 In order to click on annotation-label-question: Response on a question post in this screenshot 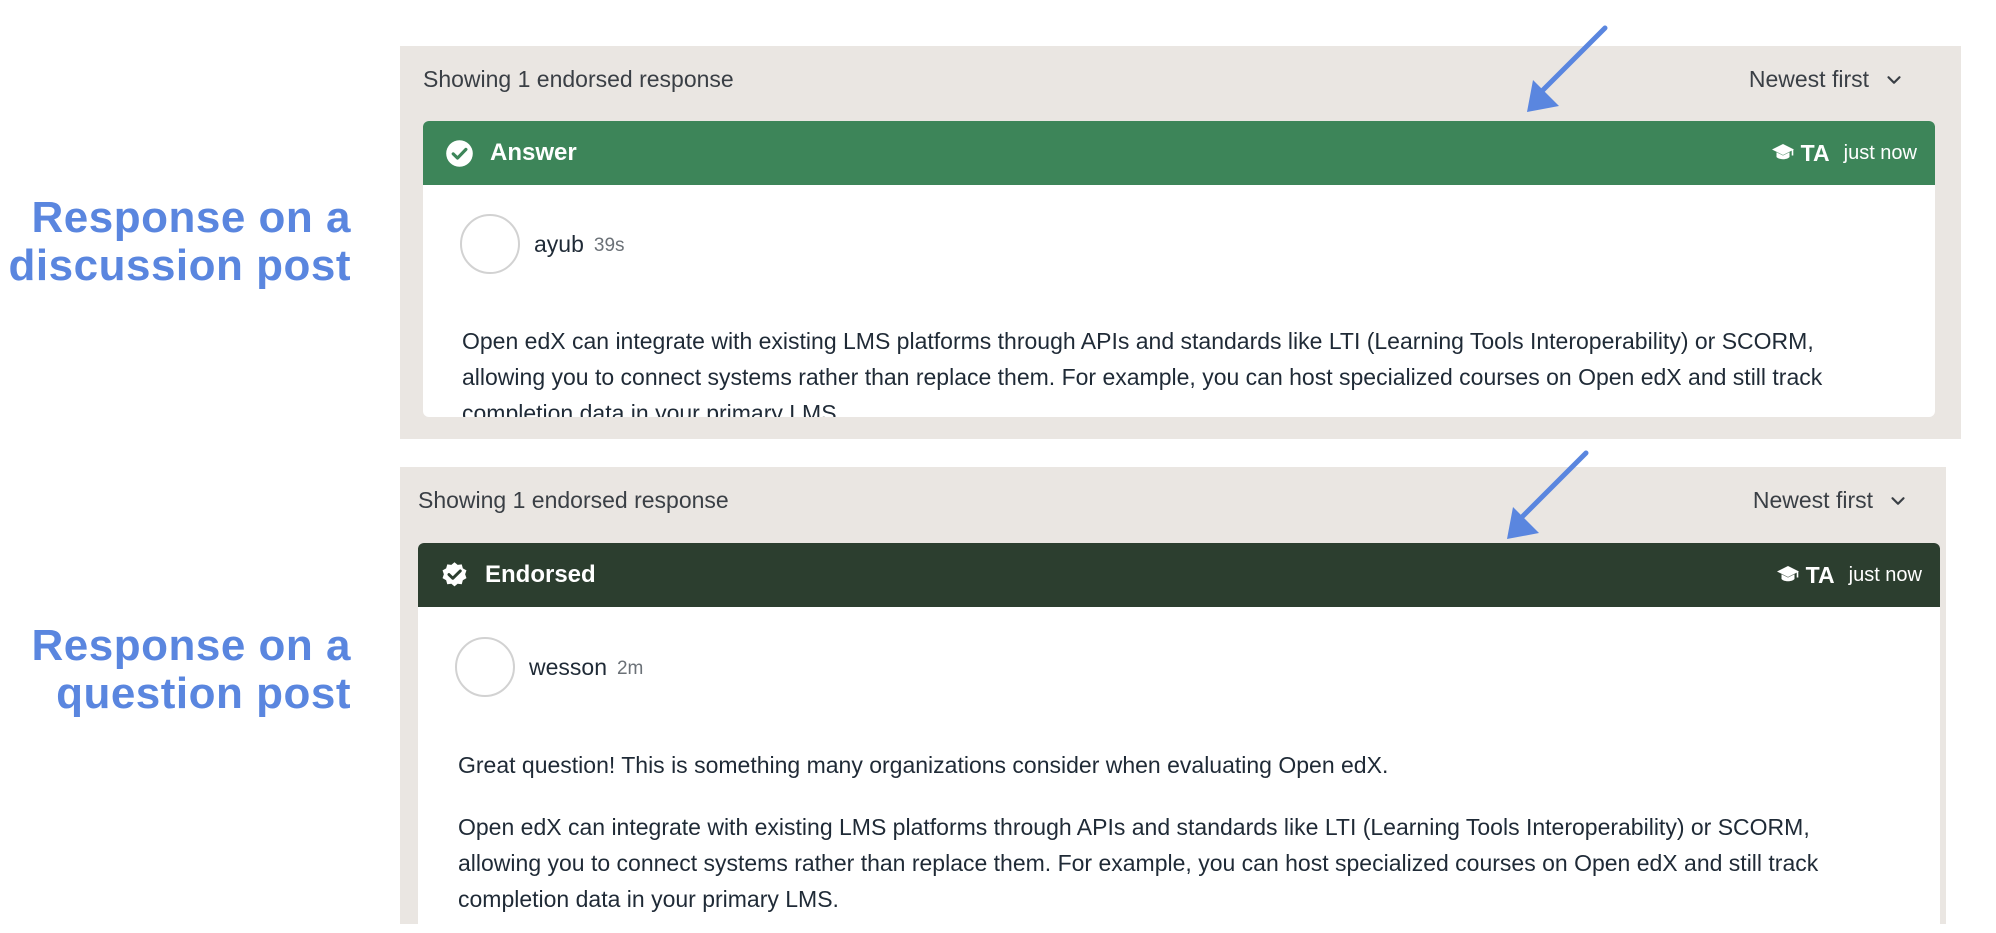, I will do `click(175, 670)`.